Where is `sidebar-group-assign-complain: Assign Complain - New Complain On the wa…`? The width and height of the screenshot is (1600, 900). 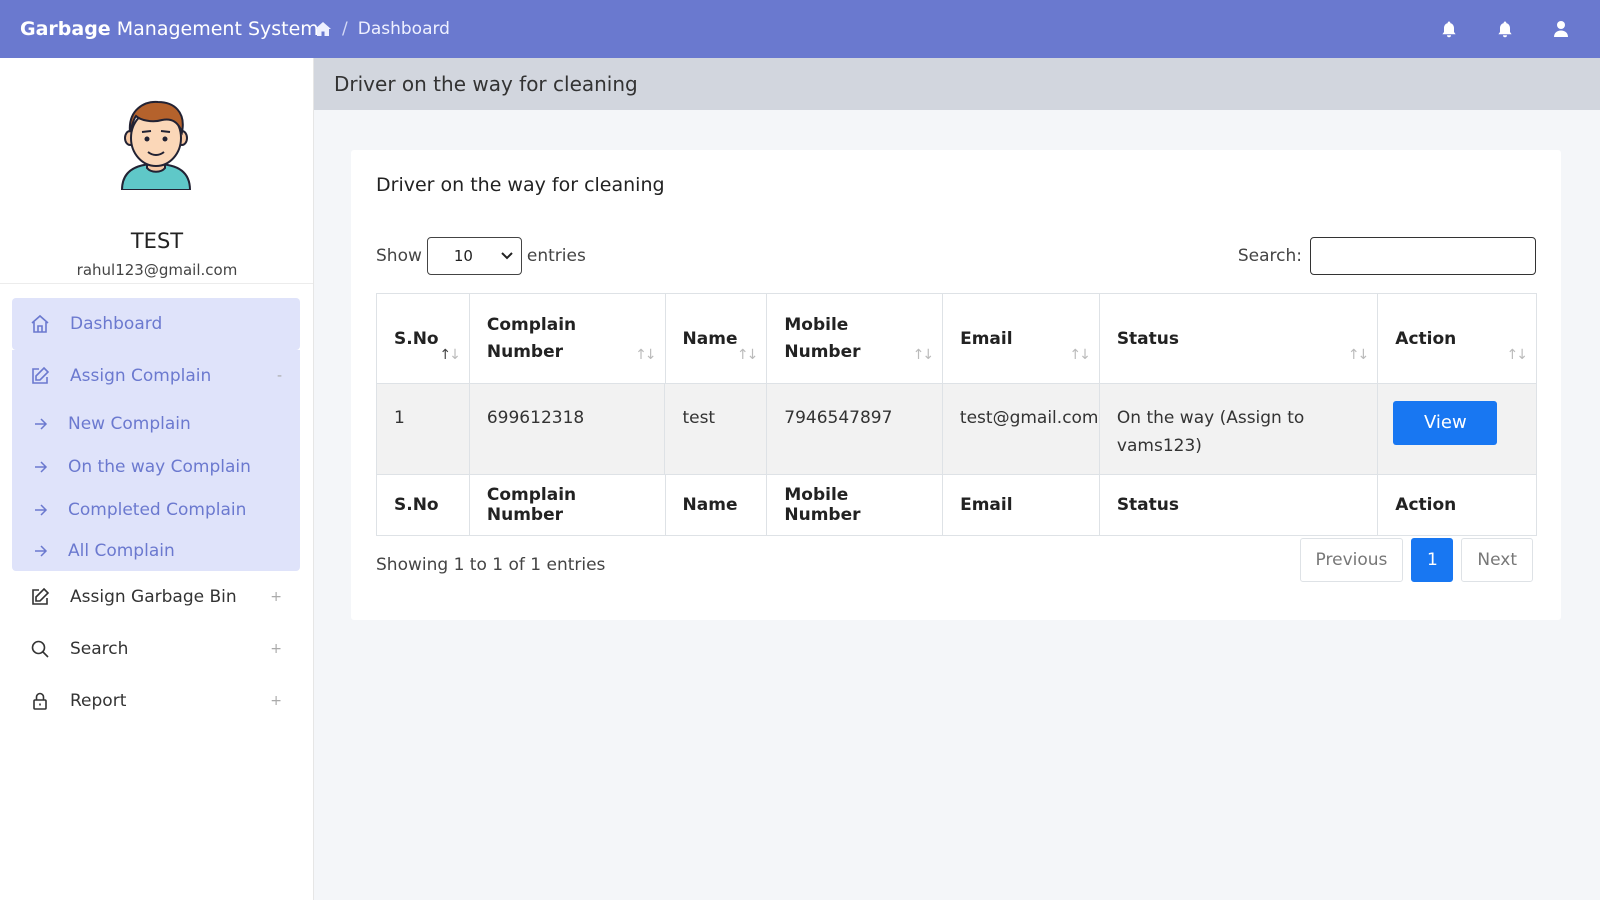
sidebar-group-assign-complain: Assign Complain - New Complain On the wa… is located at coordinates (156, 460).